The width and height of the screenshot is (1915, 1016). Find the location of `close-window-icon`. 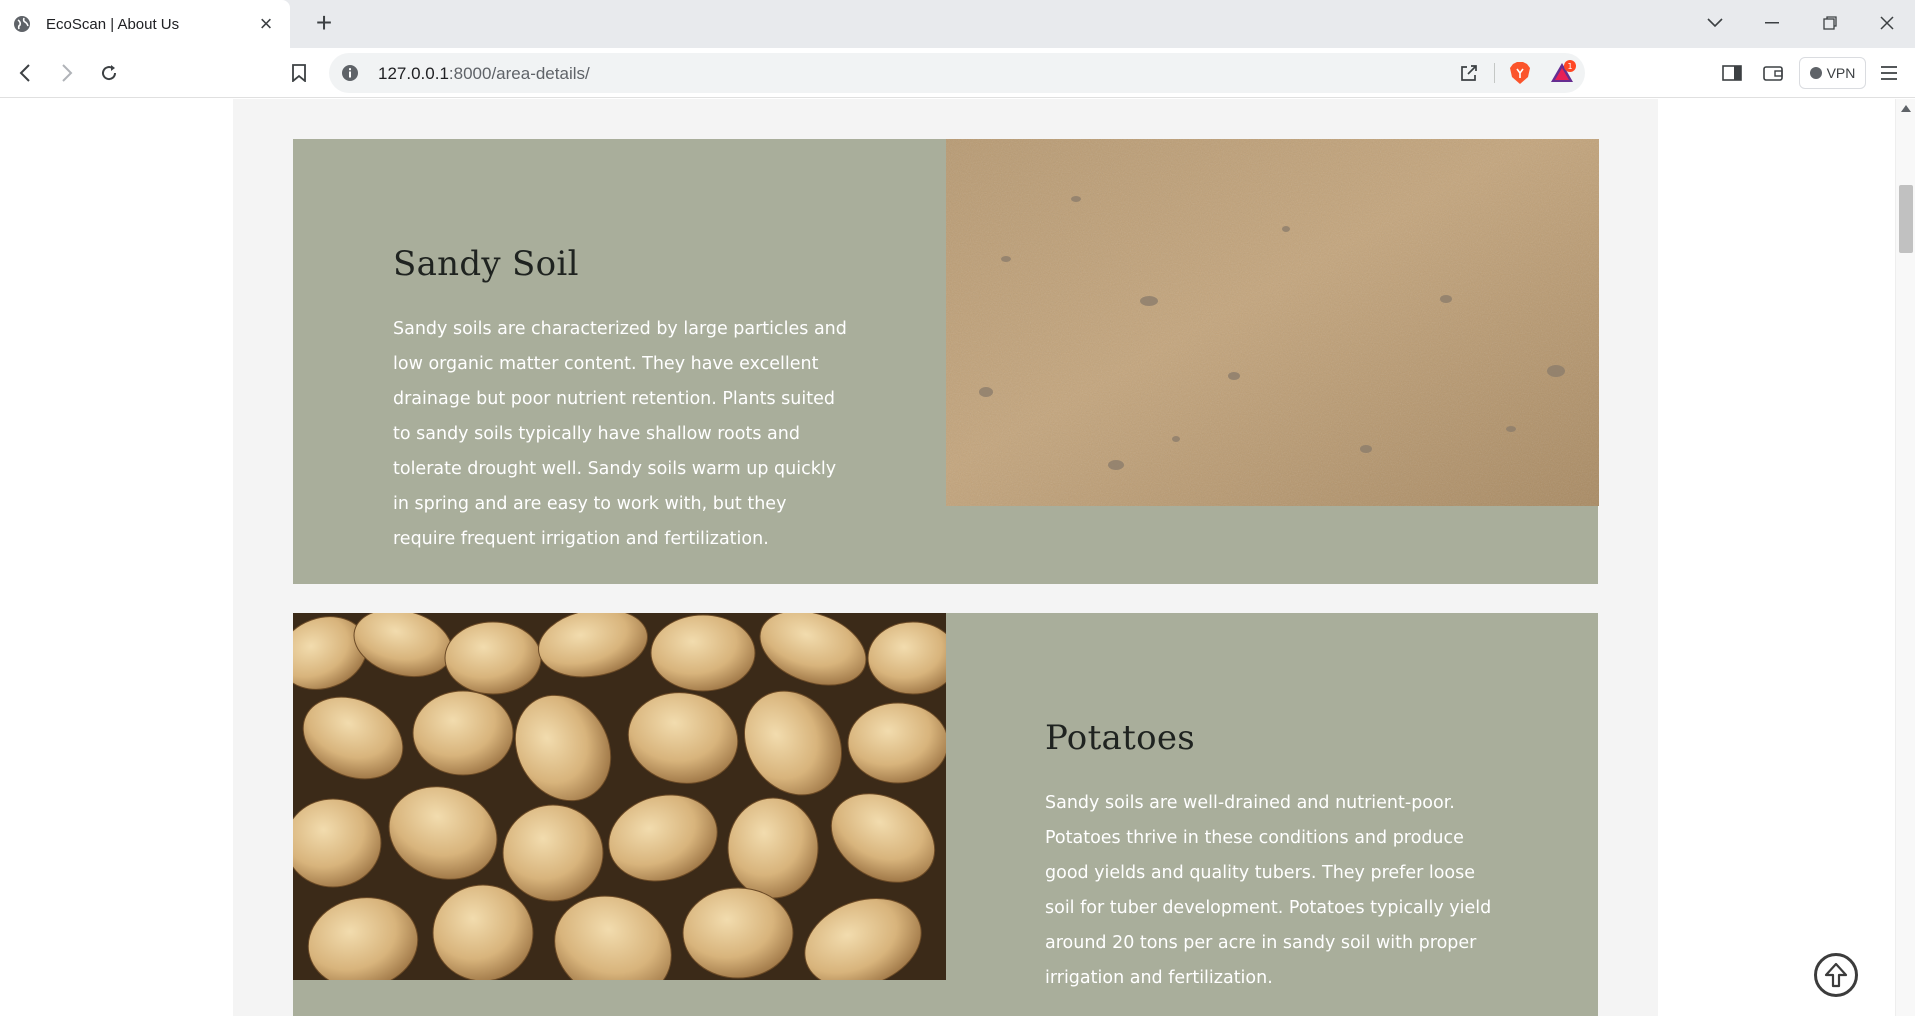

close-window-icon is located at coordinates (1887, 23).